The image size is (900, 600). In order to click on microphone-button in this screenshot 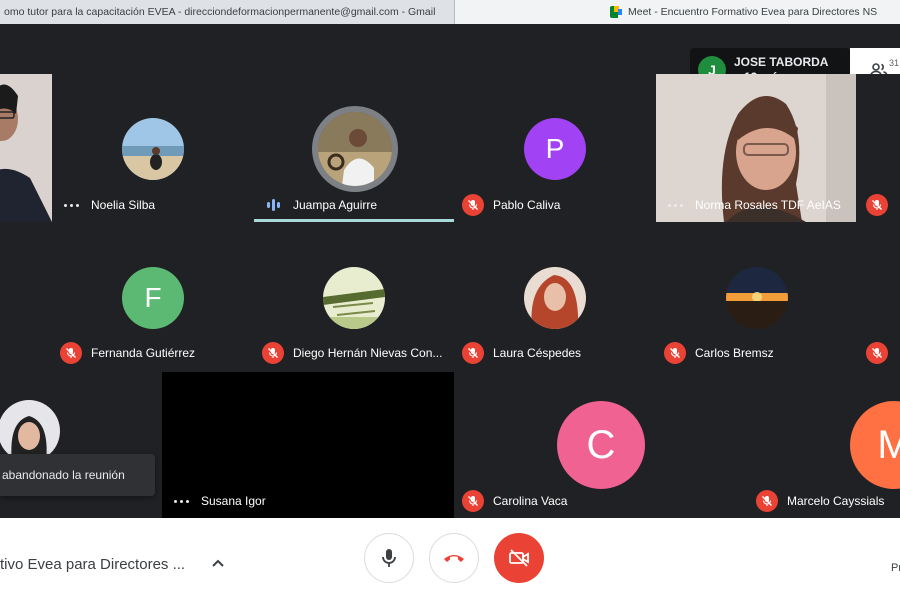, I will do `click(389, 558)`.